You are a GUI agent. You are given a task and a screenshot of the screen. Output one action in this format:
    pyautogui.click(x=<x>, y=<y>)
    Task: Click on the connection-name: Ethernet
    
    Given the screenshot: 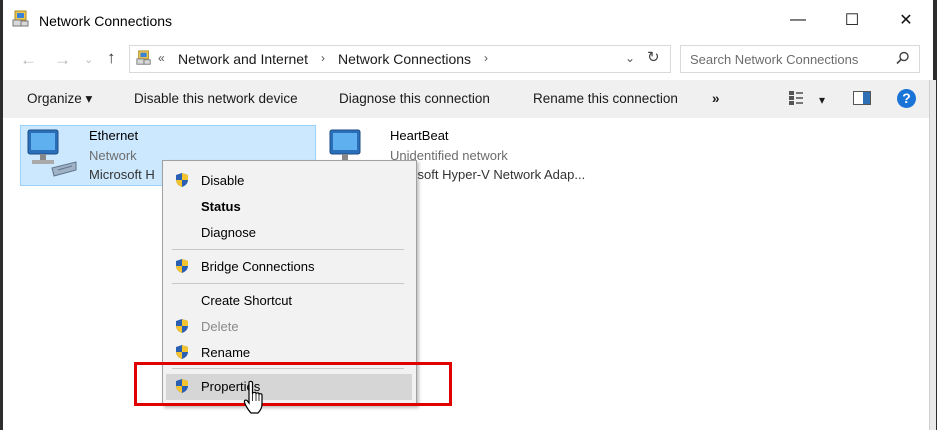 What is the action you would take?
    pyautogui.click(x=114, y=135)
    